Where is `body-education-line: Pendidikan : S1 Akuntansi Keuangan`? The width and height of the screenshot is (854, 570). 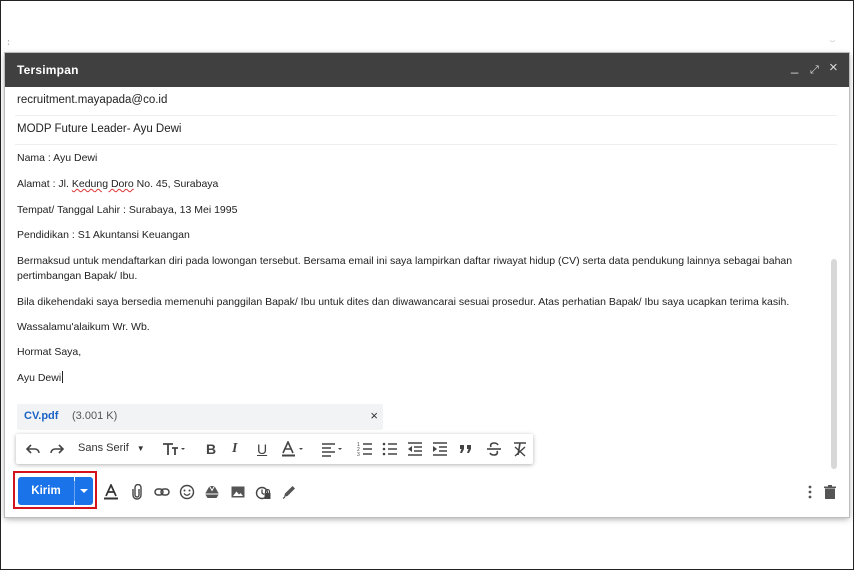 body-education-line: Pendidikan : S1 Akuntansi Keuangan is located at coordinates (103, 235).